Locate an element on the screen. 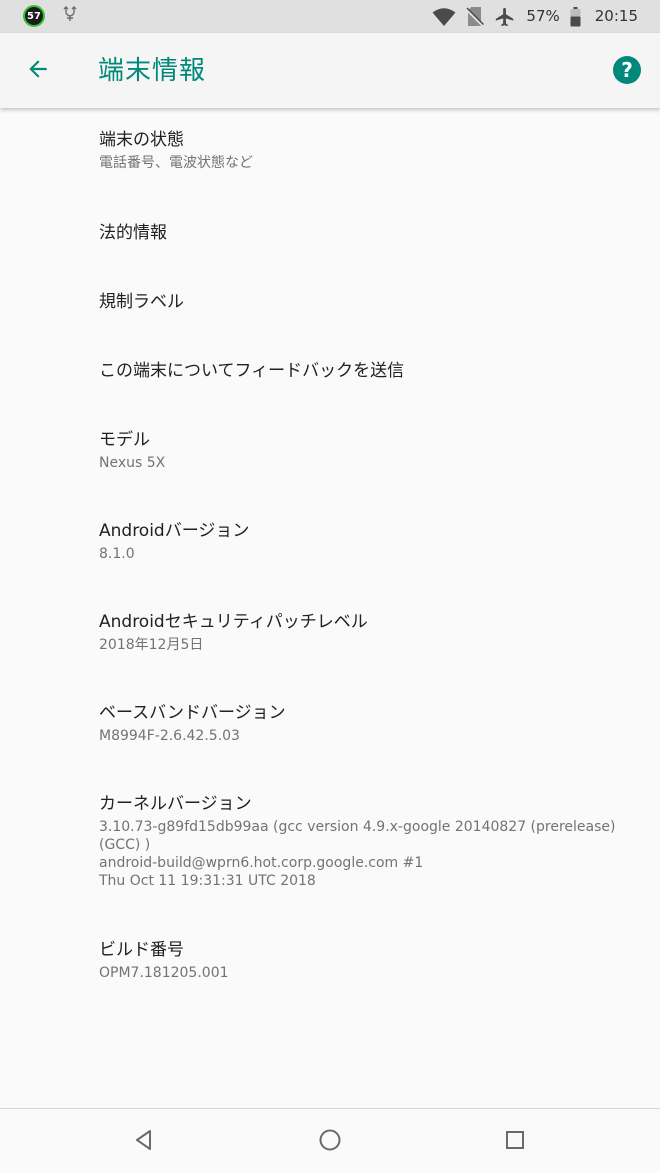  item-title: 端末の状態 is located at coordinates (141, 140).